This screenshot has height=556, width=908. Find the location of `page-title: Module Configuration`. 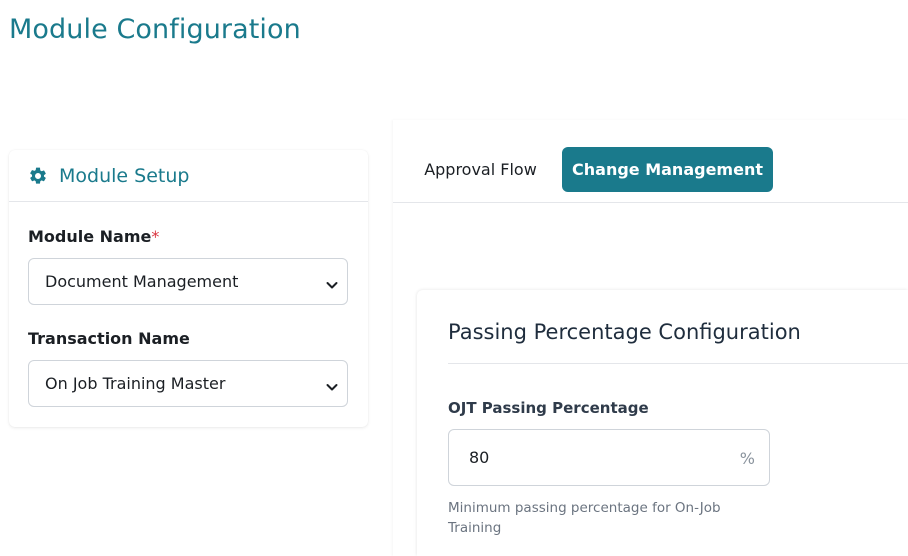

page-title: Module Configuration is located at coordinates (155, 29).